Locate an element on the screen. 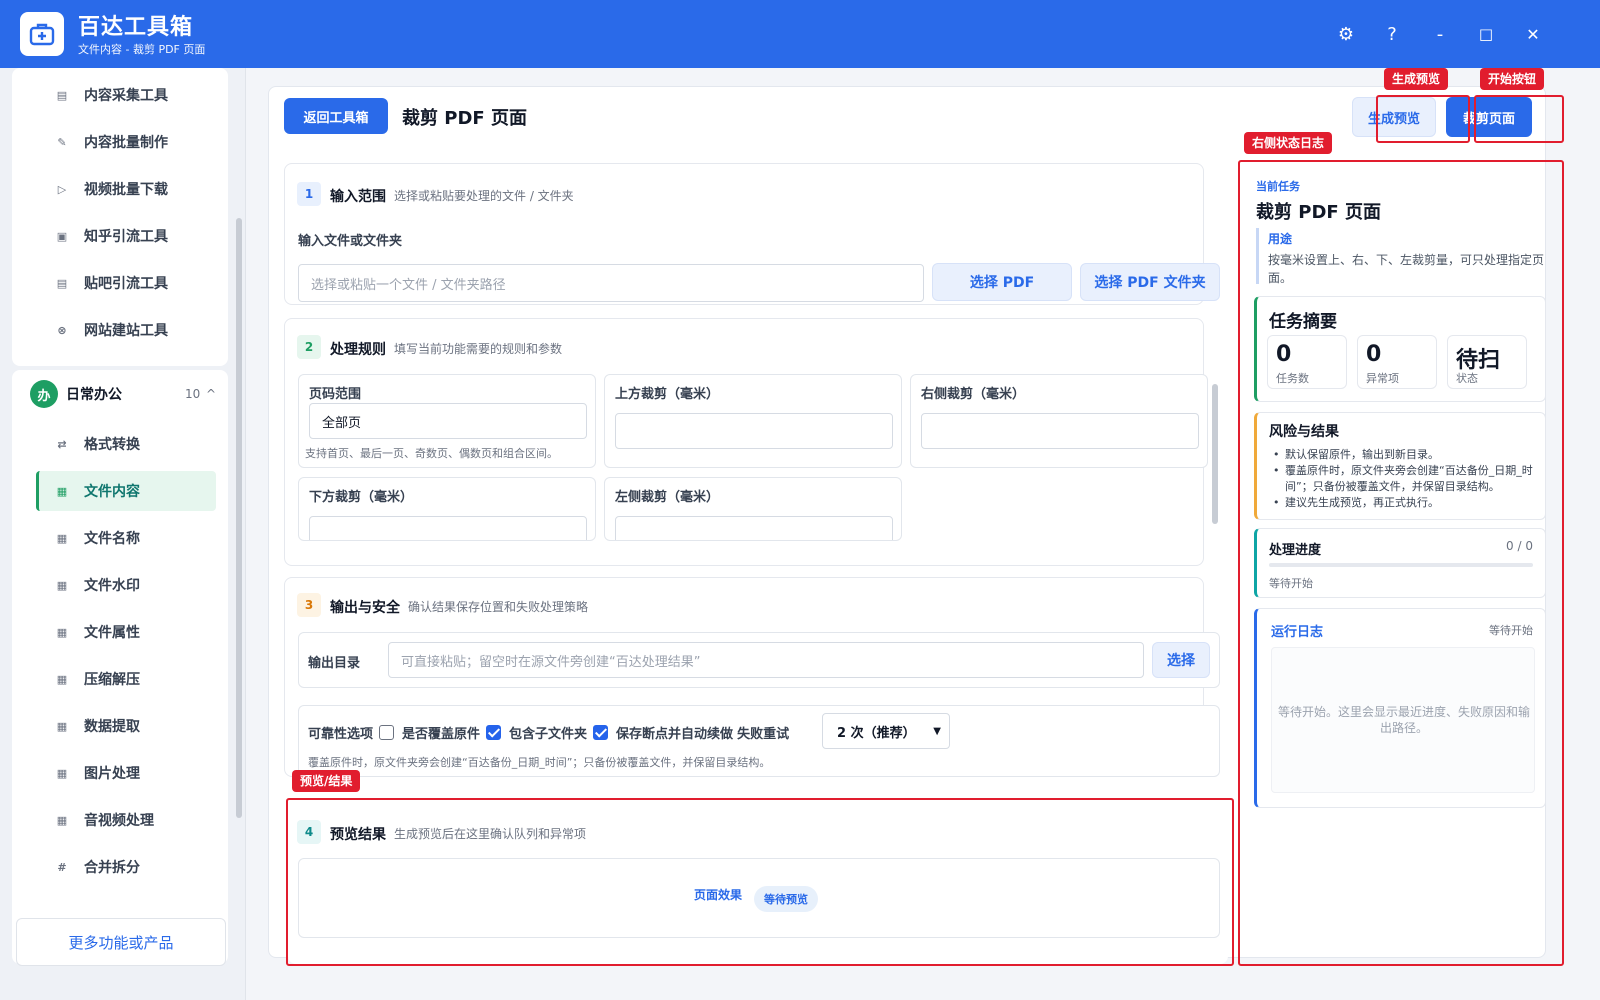  app-subtitle: 文件内容 - 裁剪 PDF 页面 is located at coordinates (142, 49).